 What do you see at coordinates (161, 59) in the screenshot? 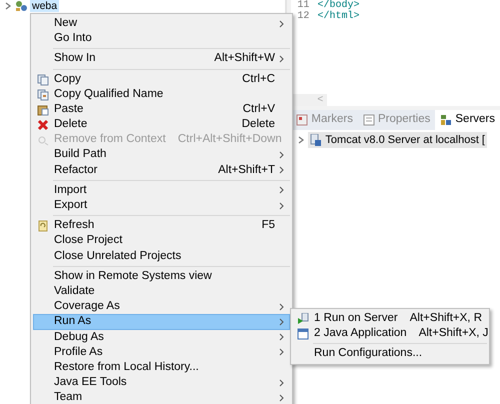
I see `menu-item: Show In Alt+Shift+W` at bounding box center [161, 59].